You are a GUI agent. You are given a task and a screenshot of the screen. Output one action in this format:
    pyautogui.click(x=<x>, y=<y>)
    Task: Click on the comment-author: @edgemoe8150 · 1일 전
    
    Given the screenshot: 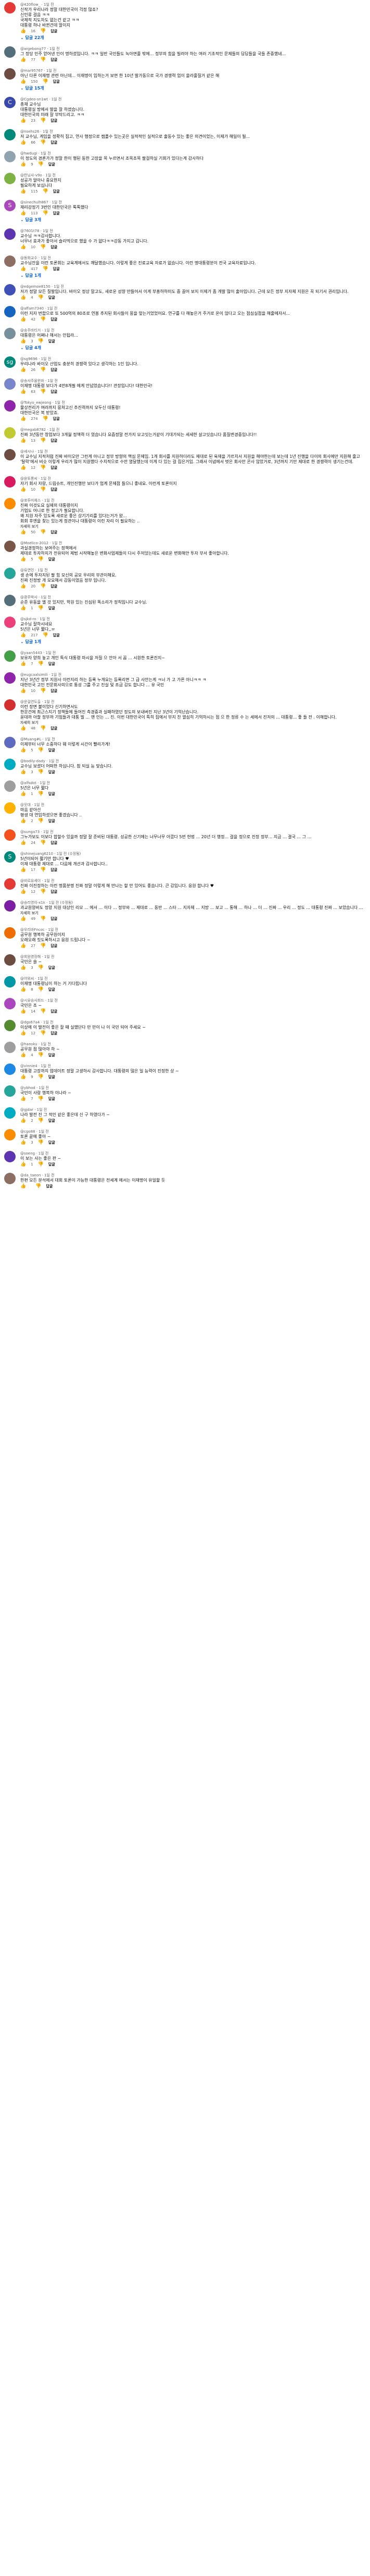 What is the action you would take?
    pyautogui.click(x=193, y=287)
    